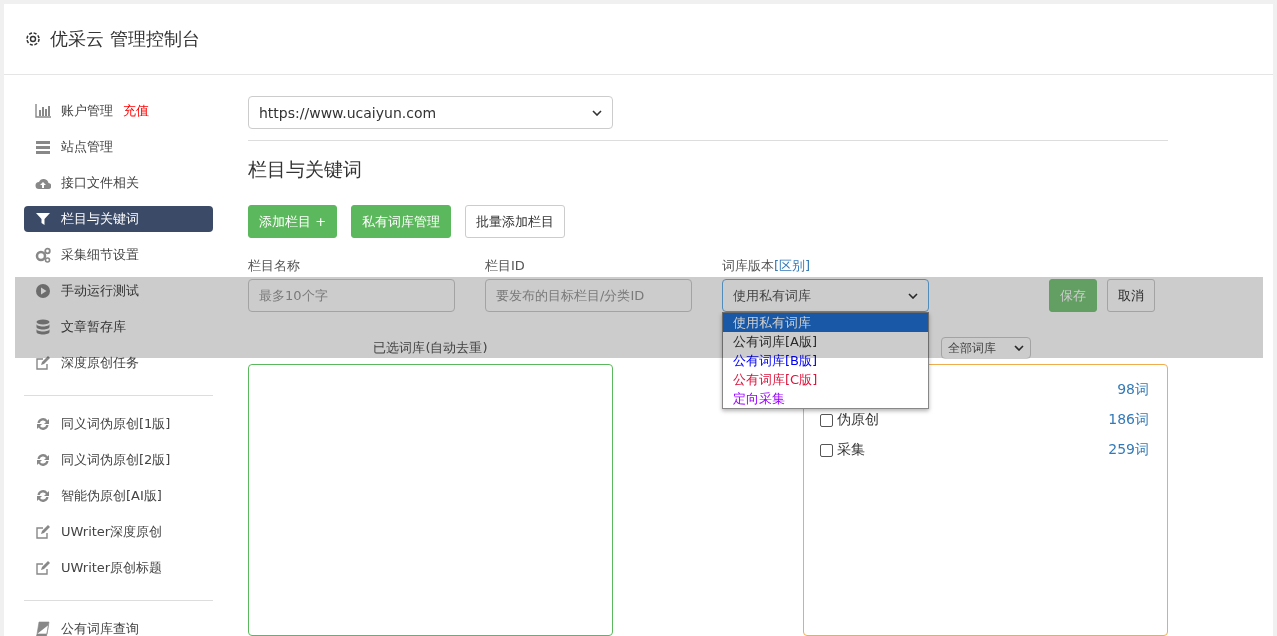 This screenshot has width=1277, height=636. What do you see at coordinates (351, 295) in the screenshot?
I see `name-input: 最多10个字` at bounding box center [351, 295].